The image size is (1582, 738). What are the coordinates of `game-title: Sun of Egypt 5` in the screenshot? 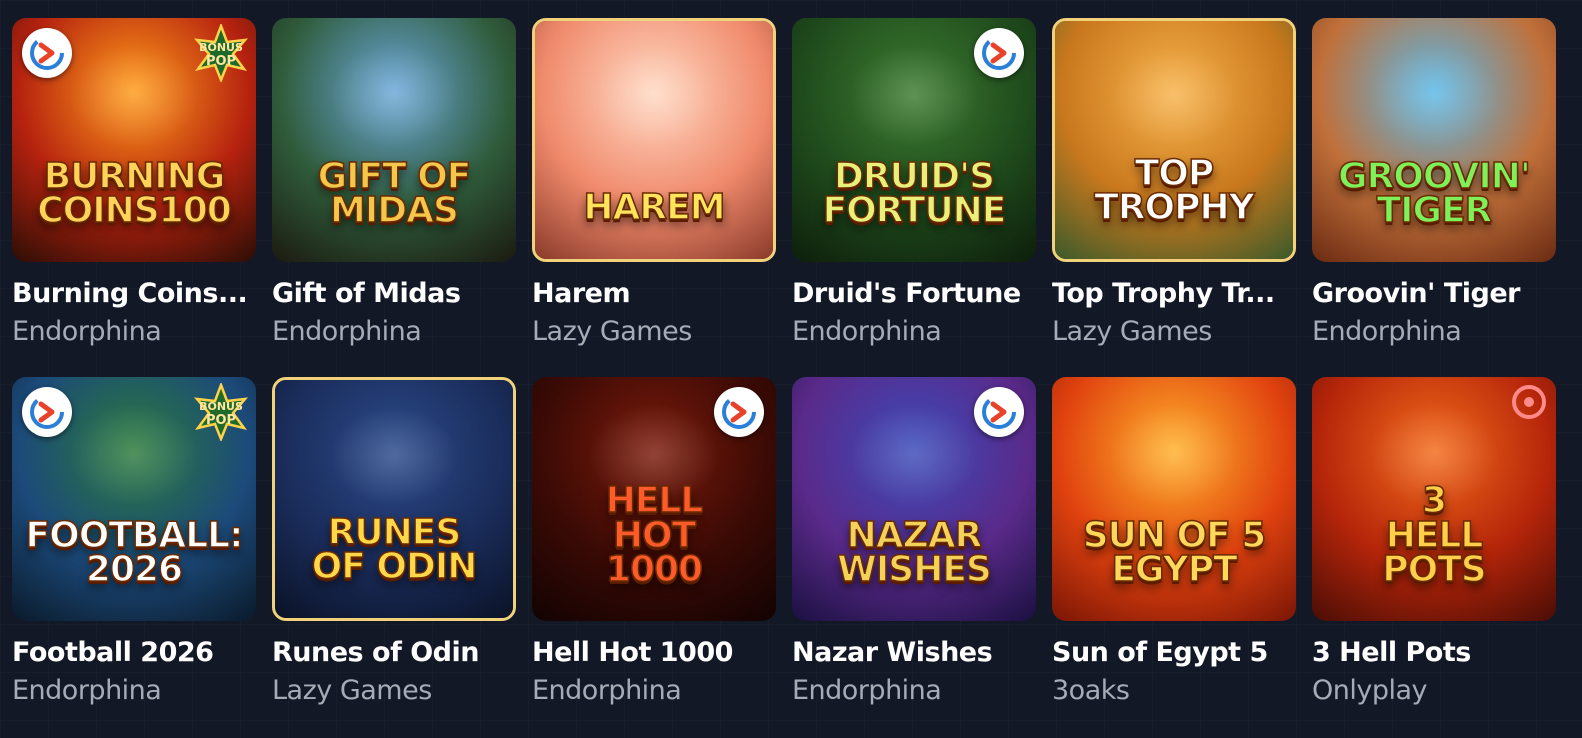 It's located at (1174, 653).